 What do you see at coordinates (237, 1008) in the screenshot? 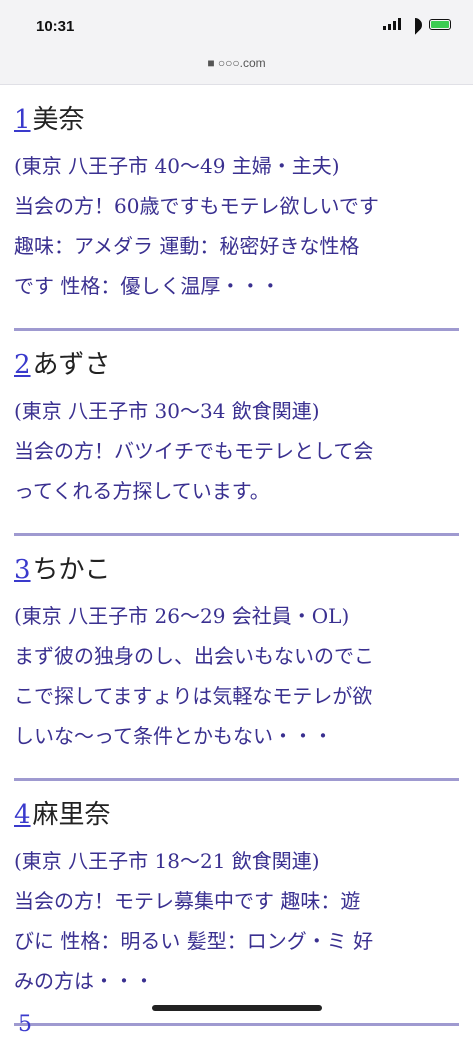
I see `home-indicator` at bounding box center [237, 1008].